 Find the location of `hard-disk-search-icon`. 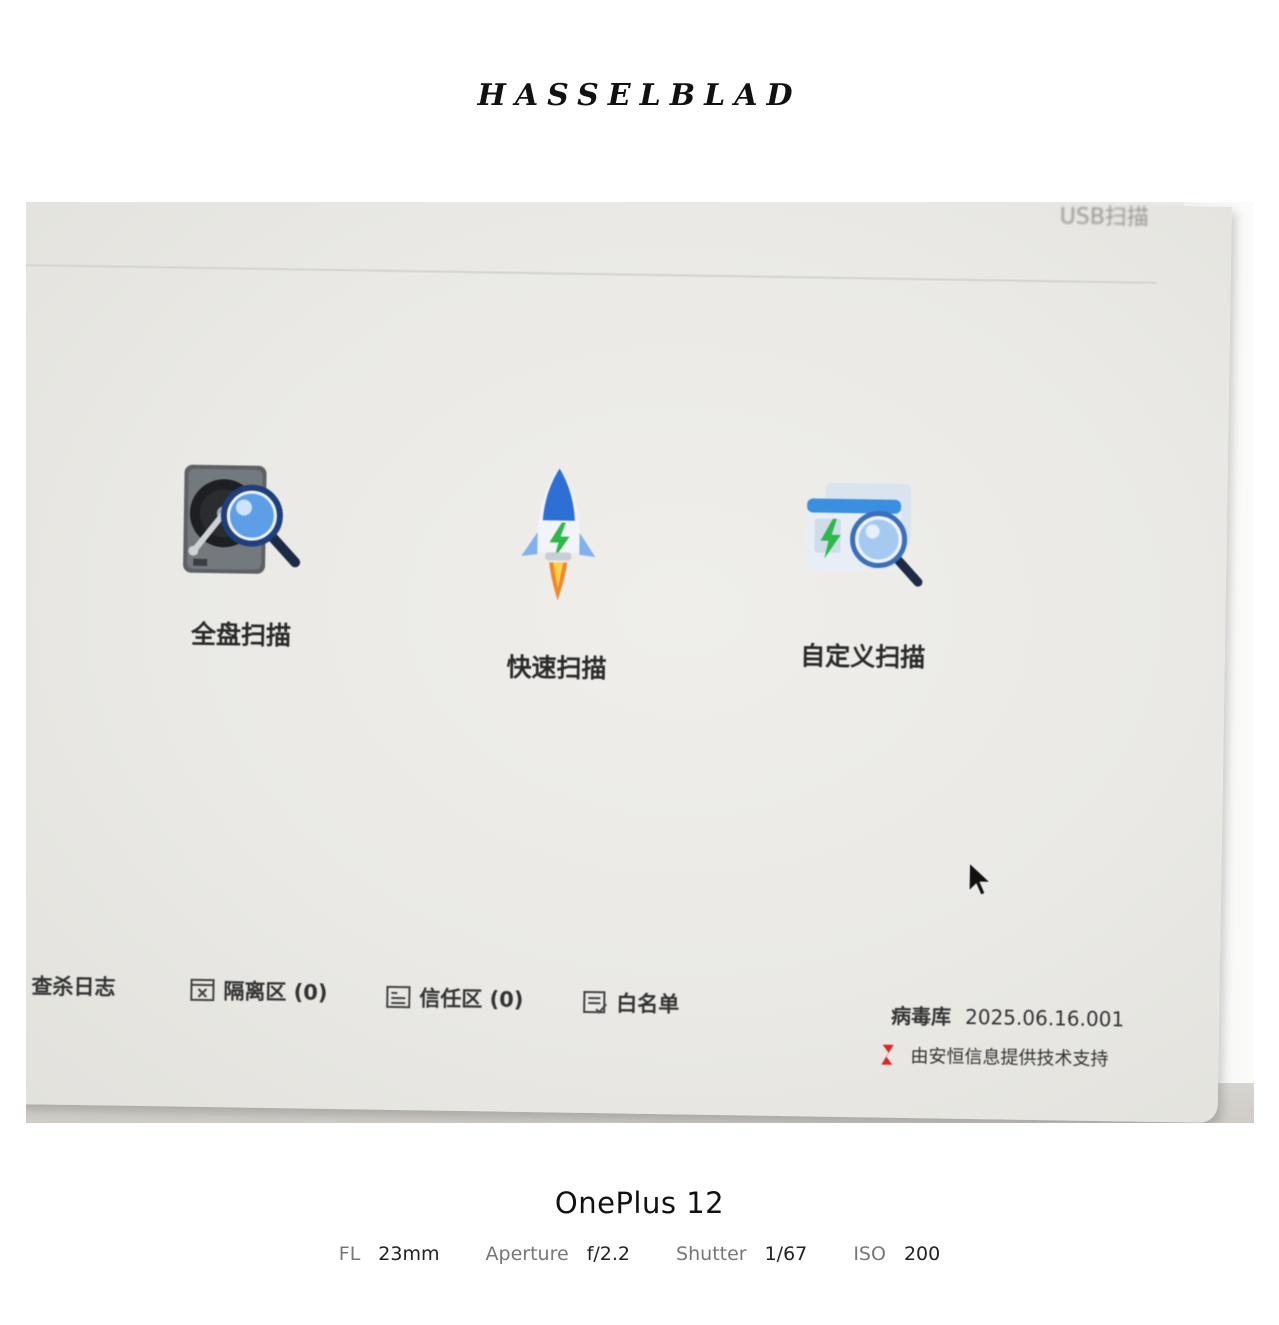

hard-disk-search-icon is located at coordinates (242, 519).